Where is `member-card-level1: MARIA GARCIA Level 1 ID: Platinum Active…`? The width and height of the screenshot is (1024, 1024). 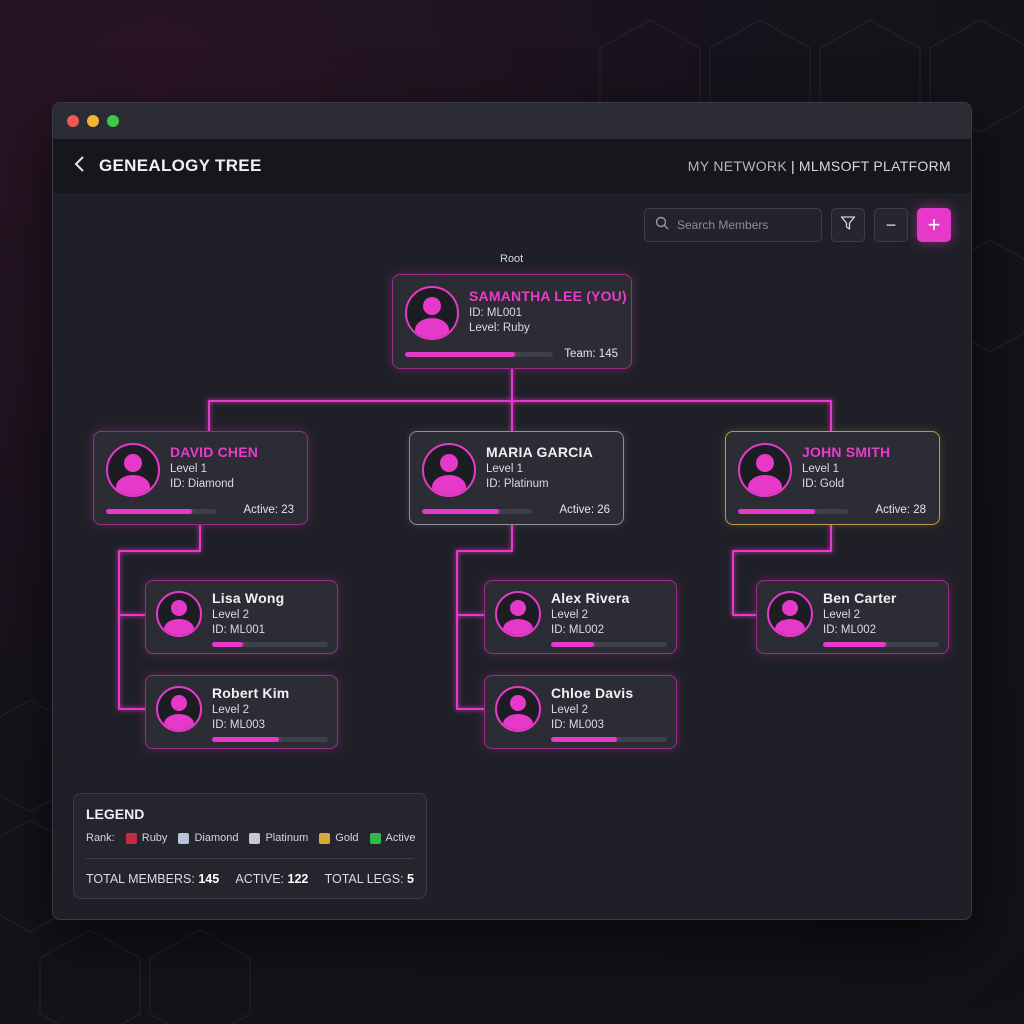
member-card-level1: MARIA GARCIA Level 1 ID: Platinum Active… is located at coordinates (516, 478).